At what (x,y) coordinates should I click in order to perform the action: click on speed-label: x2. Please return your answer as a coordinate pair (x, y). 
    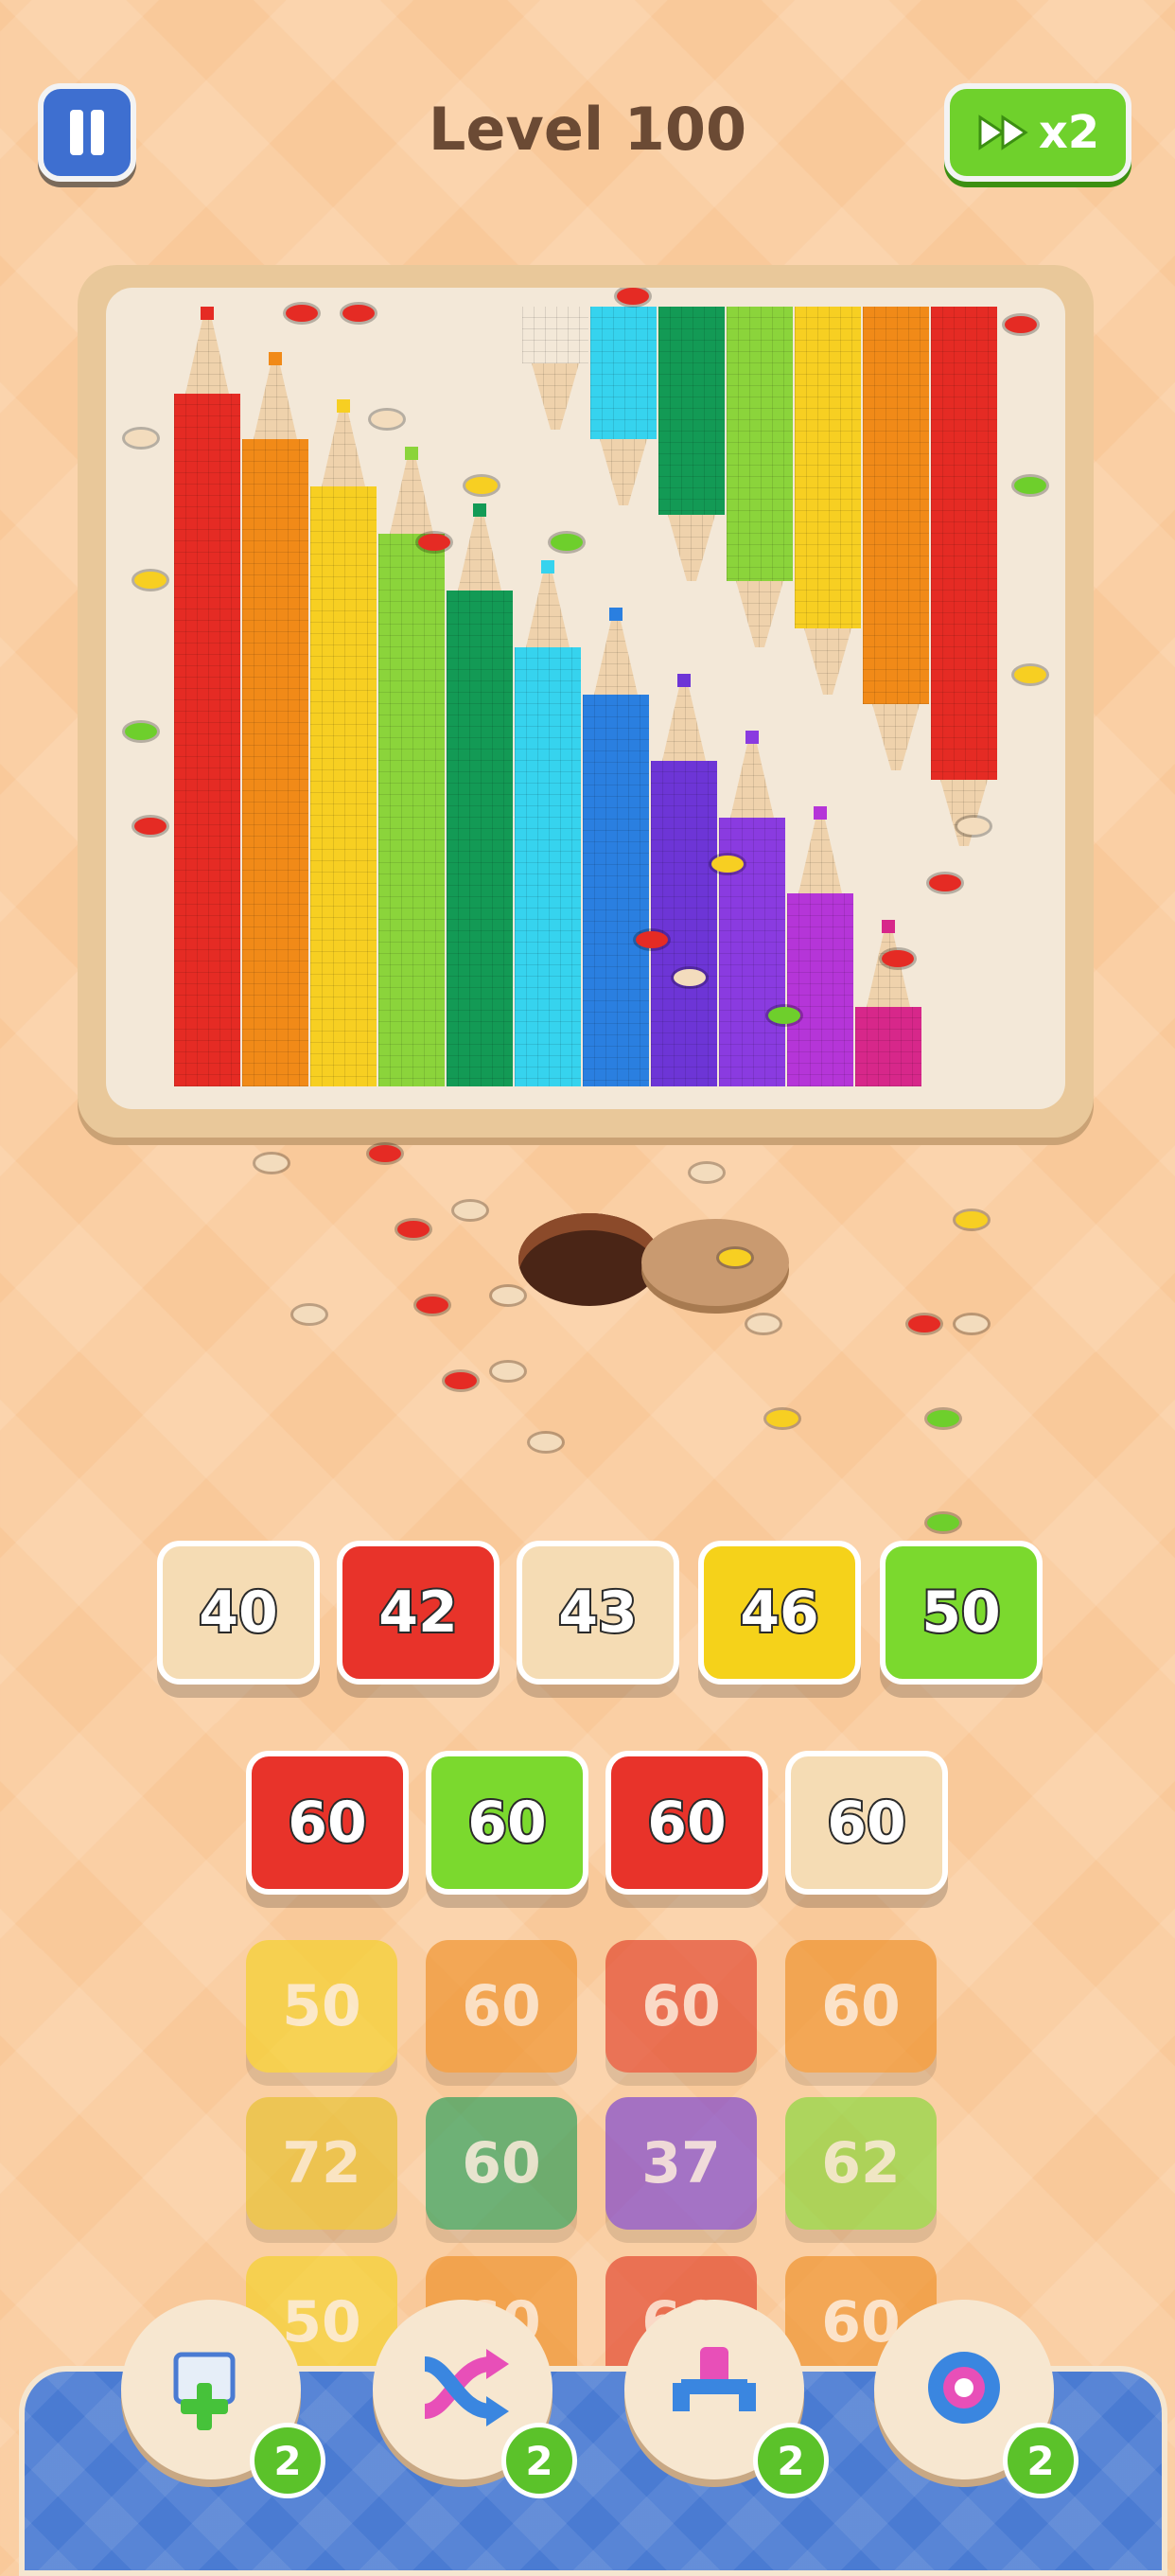
    Looking at the image, I should click on (1069, 132).